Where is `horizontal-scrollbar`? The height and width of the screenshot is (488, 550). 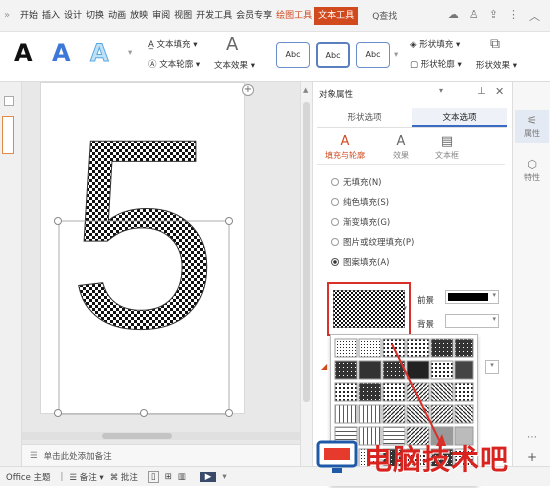 horizontal-scrollbar is located at coordinates (161, 436).